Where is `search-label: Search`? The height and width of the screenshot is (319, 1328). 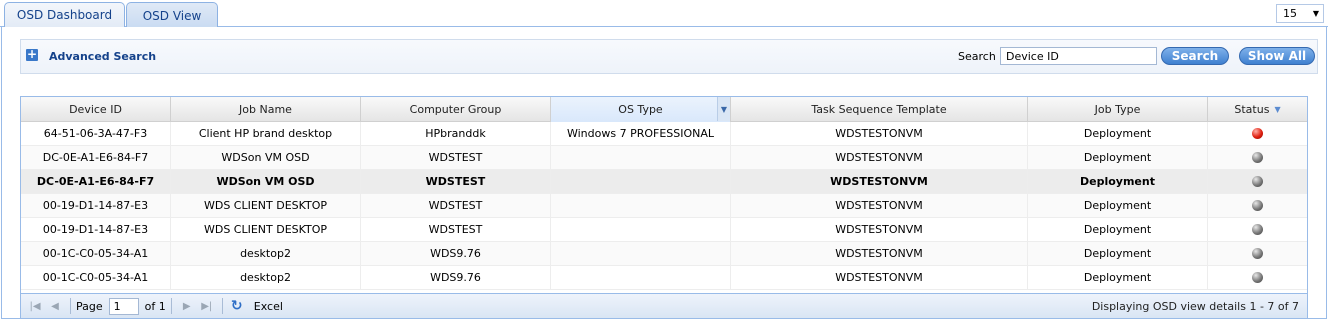
search-label: Search is located at coordinates (977, 56).